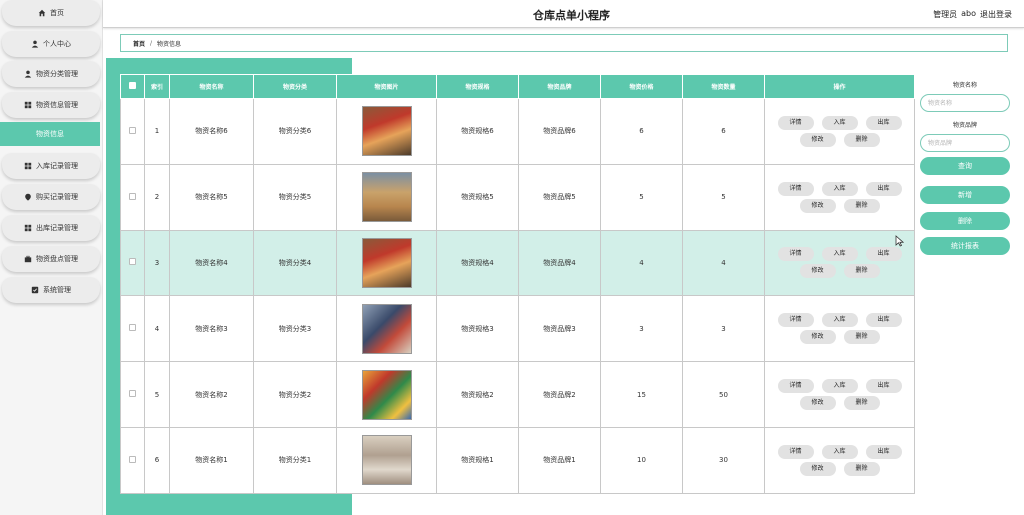 This screenshot has width=1024, height=515. I want to click on select-all-header, so click(132, 86).